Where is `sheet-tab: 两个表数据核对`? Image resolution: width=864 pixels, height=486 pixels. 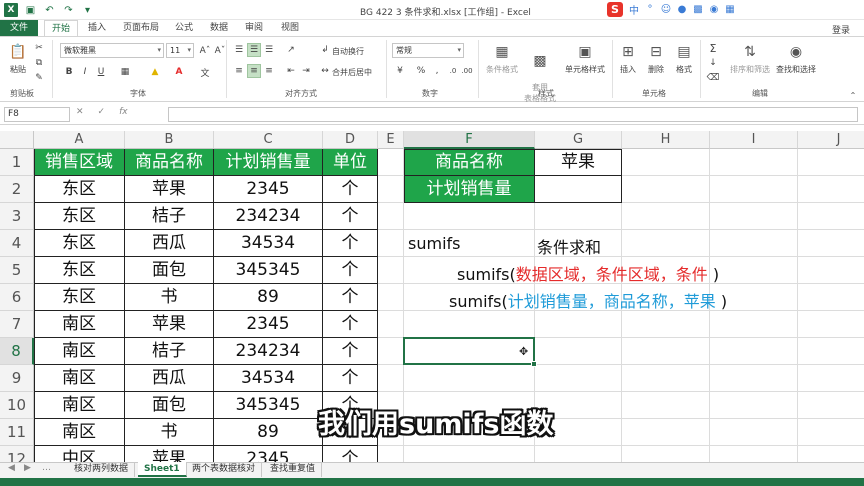 sheet-tab: 两个表数据核对 is located at coordinates (224, 469).